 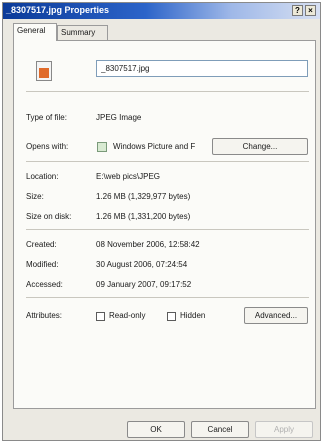 I want to click on opens-with-label: Opens with:, so click(x=47, y=146).